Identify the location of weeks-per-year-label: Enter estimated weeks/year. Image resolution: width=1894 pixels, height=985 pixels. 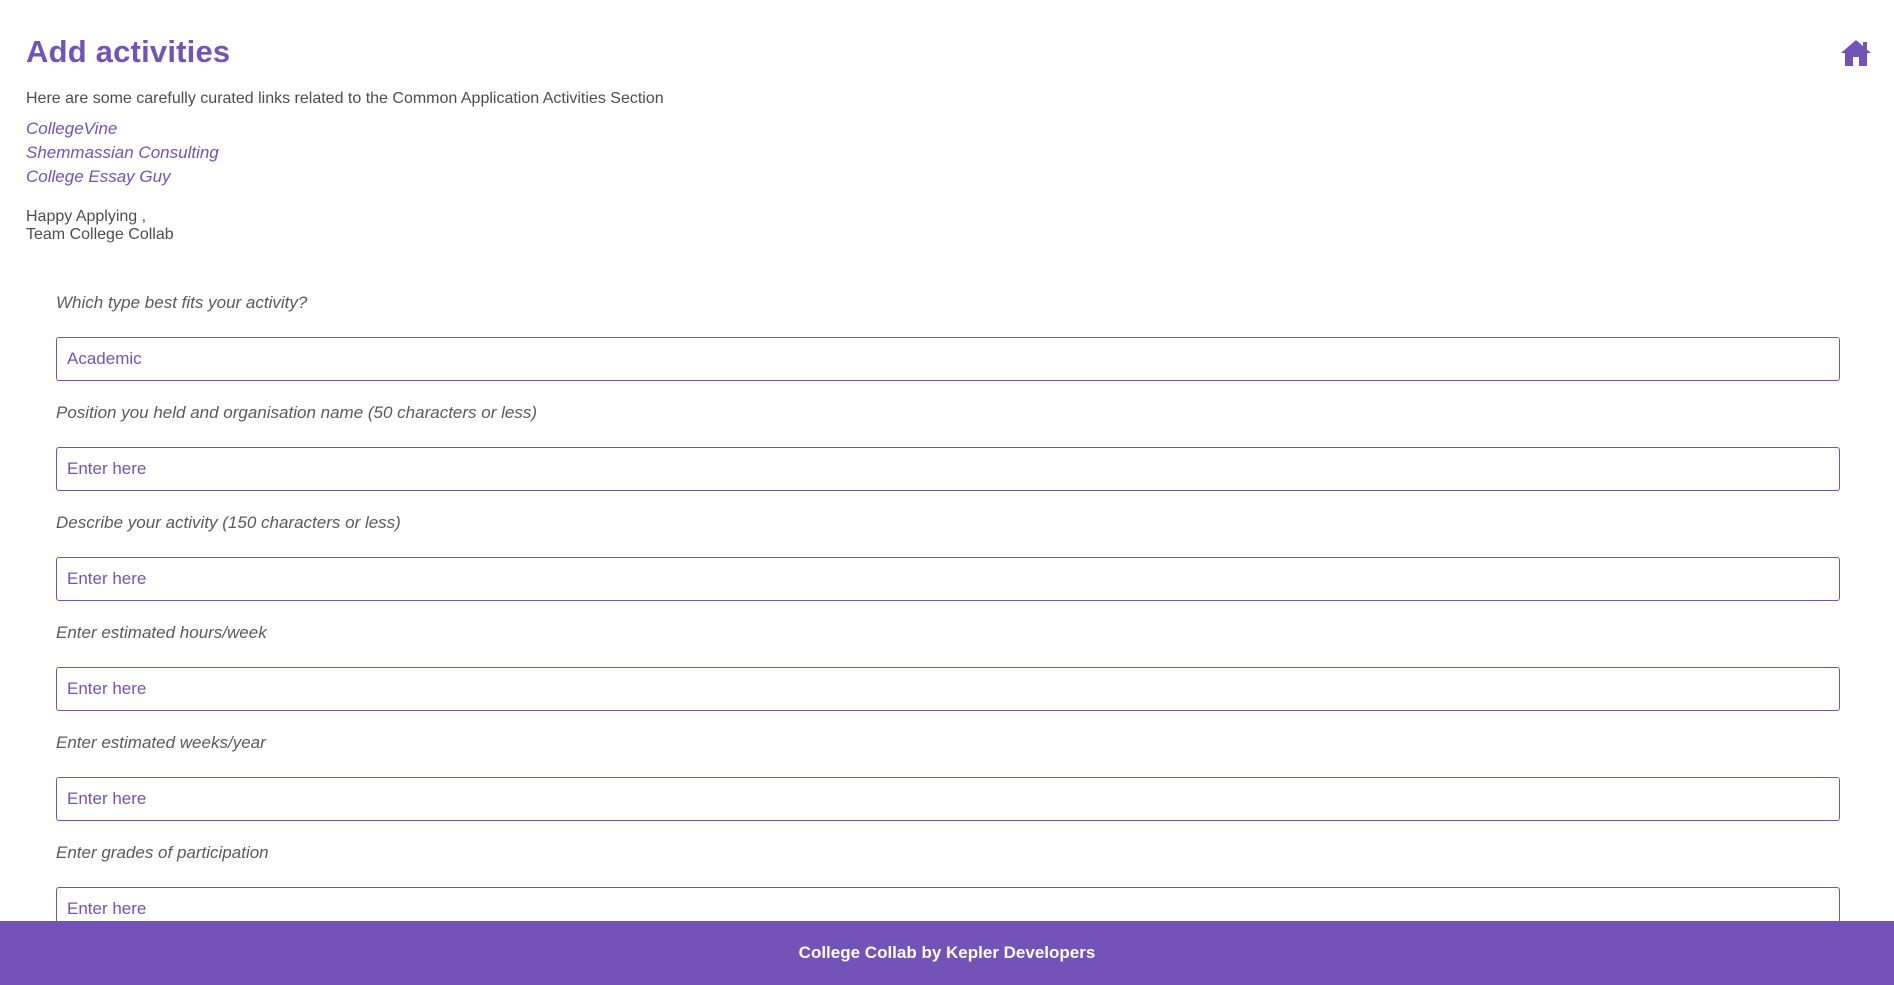
(161, 742).